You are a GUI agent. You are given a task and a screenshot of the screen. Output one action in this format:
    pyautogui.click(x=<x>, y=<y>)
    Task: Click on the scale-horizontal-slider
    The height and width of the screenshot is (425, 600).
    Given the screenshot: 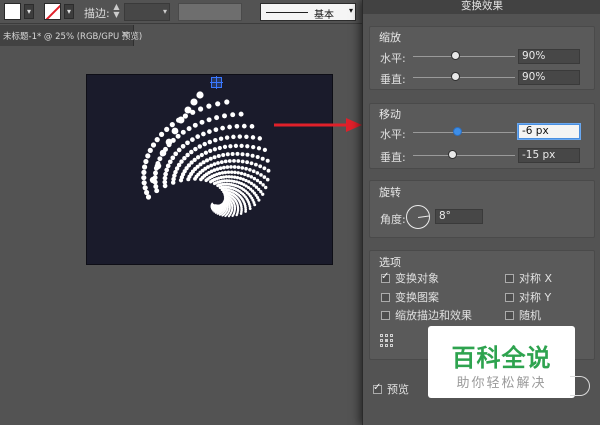 What is the action you would take?
    pyautogui.click(x=464, y=56)
    